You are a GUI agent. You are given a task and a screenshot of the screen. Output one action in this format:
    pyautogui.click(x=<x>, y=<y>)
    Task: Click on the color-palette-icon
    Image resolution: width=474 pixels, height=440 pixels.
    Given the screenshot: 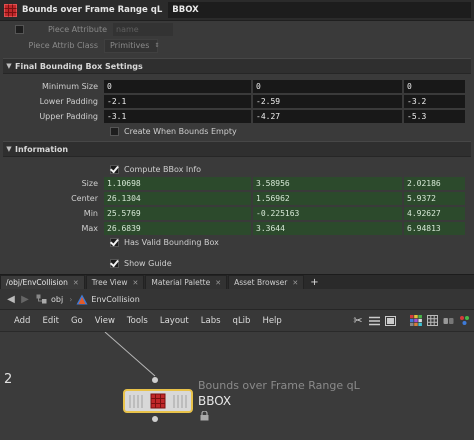 What is the action you would take?
    pyautogui.click(x=416, y=320)
    